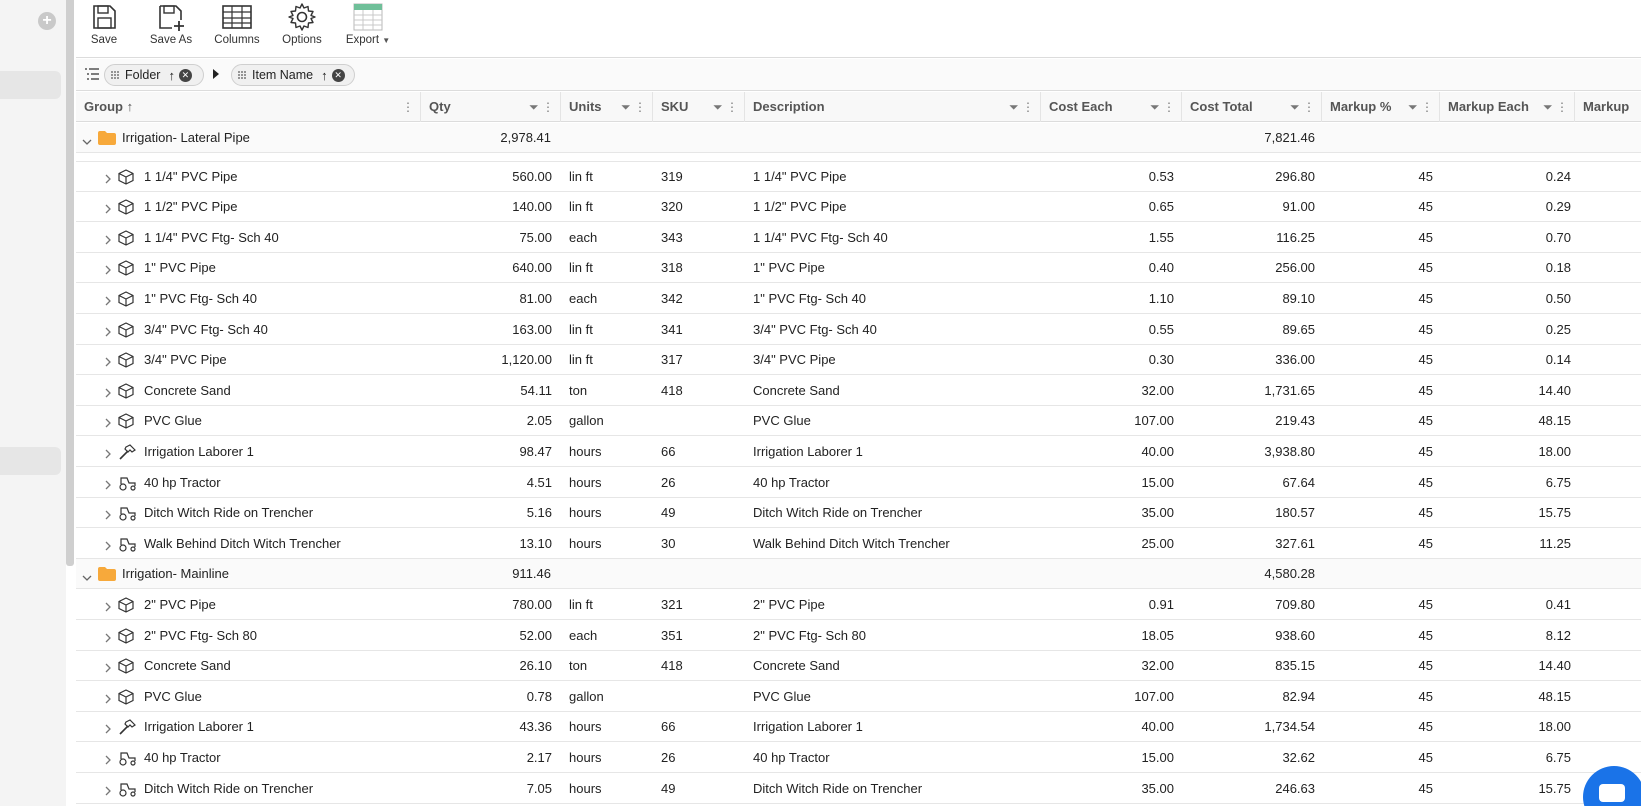  Describe the element at coordinates (70, 283) in the screenshot. I see `vertical-scrollbar` at that location.